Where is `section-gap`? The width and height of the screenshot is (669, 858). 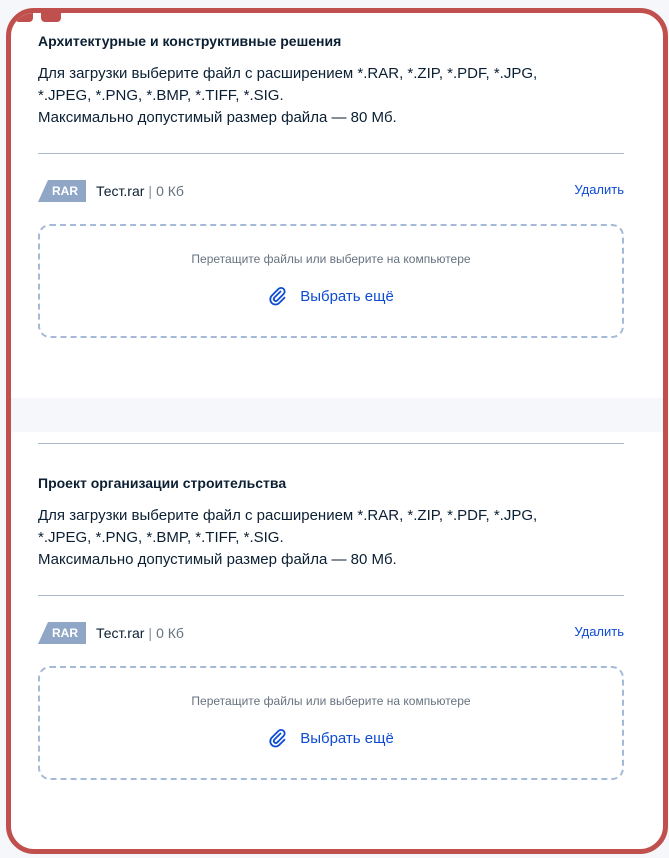
section-gap is located at coordinates (337, 415).